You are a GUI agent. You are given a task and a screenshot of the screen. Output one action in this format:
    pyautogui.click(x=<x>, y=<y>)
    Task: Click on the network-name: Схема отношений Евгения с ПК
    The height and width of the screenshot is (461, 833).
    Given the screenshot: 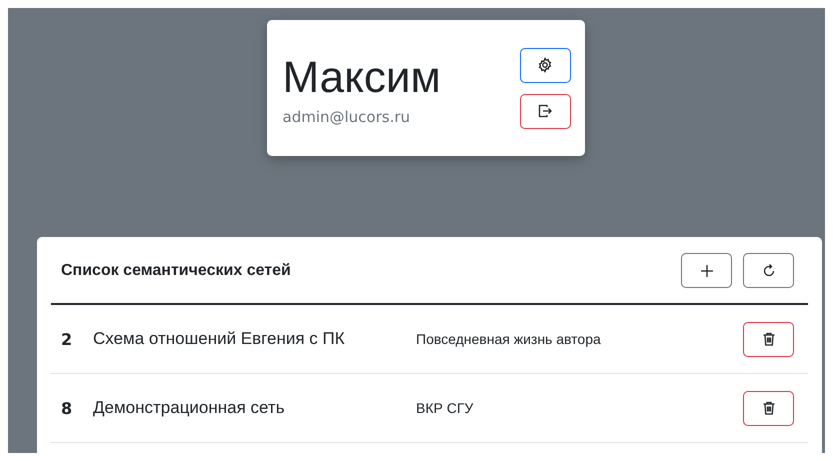 What is the action you would take?
    pyautogui.click(x=219, y=339)
    